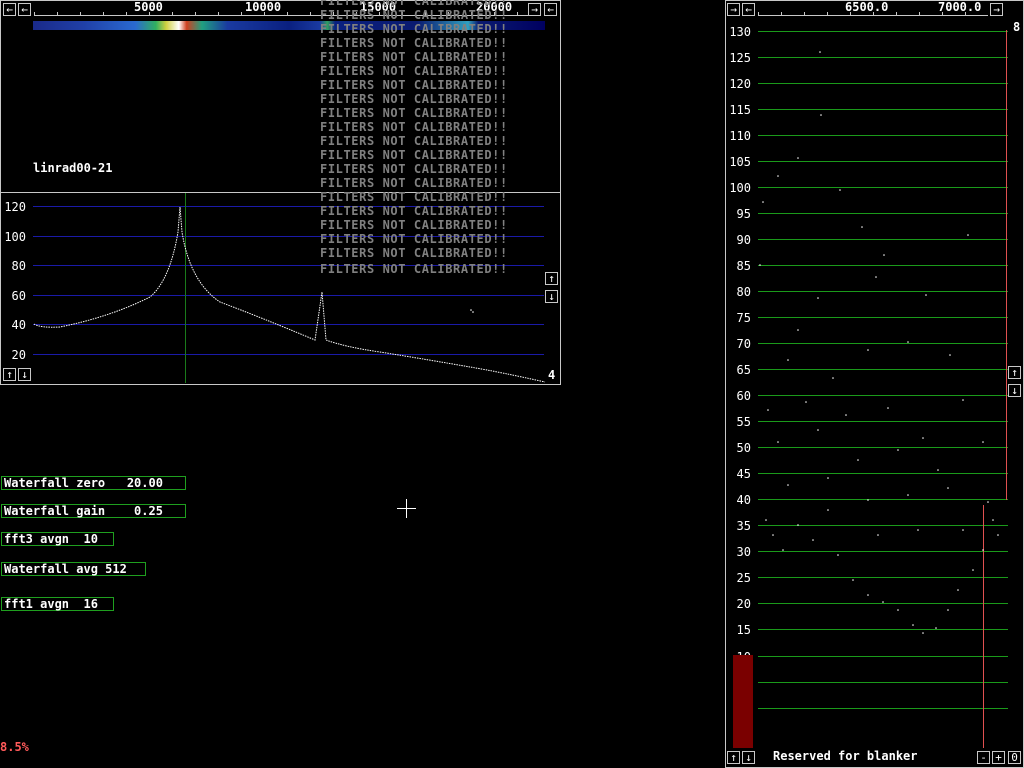  I want to click on baseband-y-label: 80, so click(743, 292).